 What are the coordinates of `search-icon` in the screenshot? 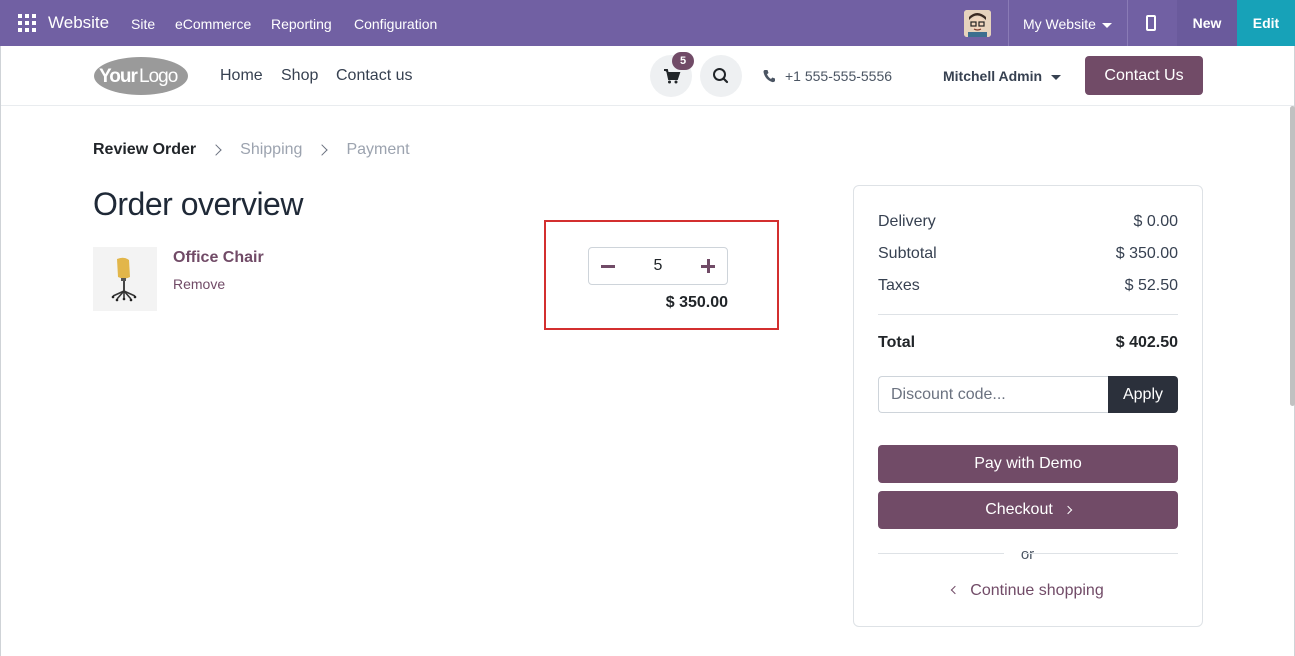 It's located at (721, 76).